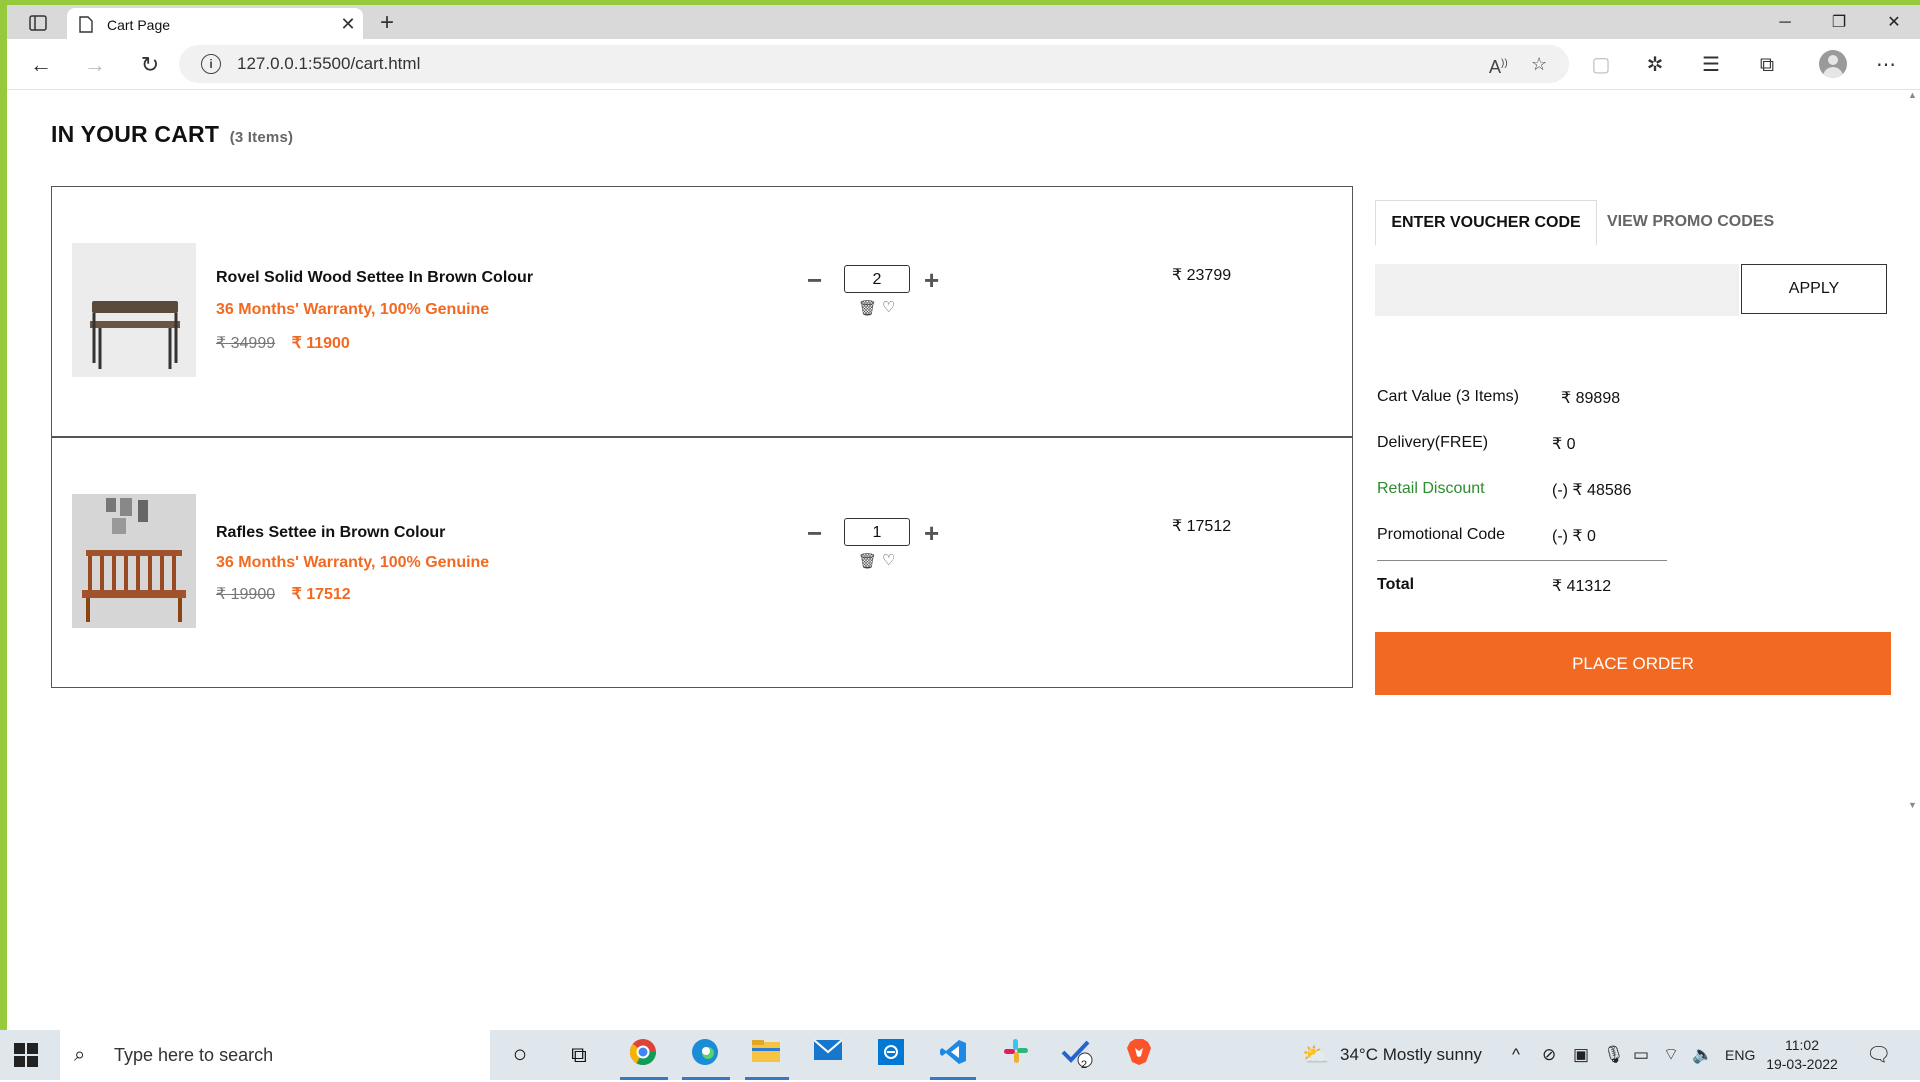  I want to click on battery-icon: ▭, so click(1641, 1055).